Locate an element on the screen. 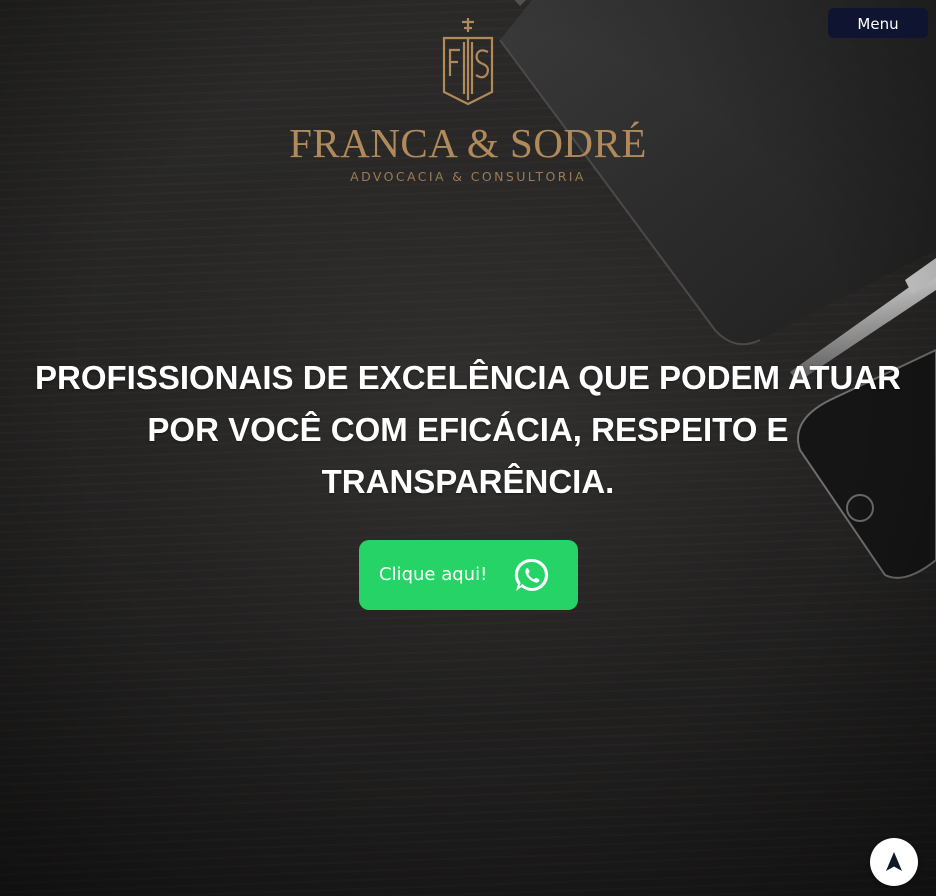 This screenshot has height=896, width=936. navigation-arrow-icon is located at coordinates (894, 861).